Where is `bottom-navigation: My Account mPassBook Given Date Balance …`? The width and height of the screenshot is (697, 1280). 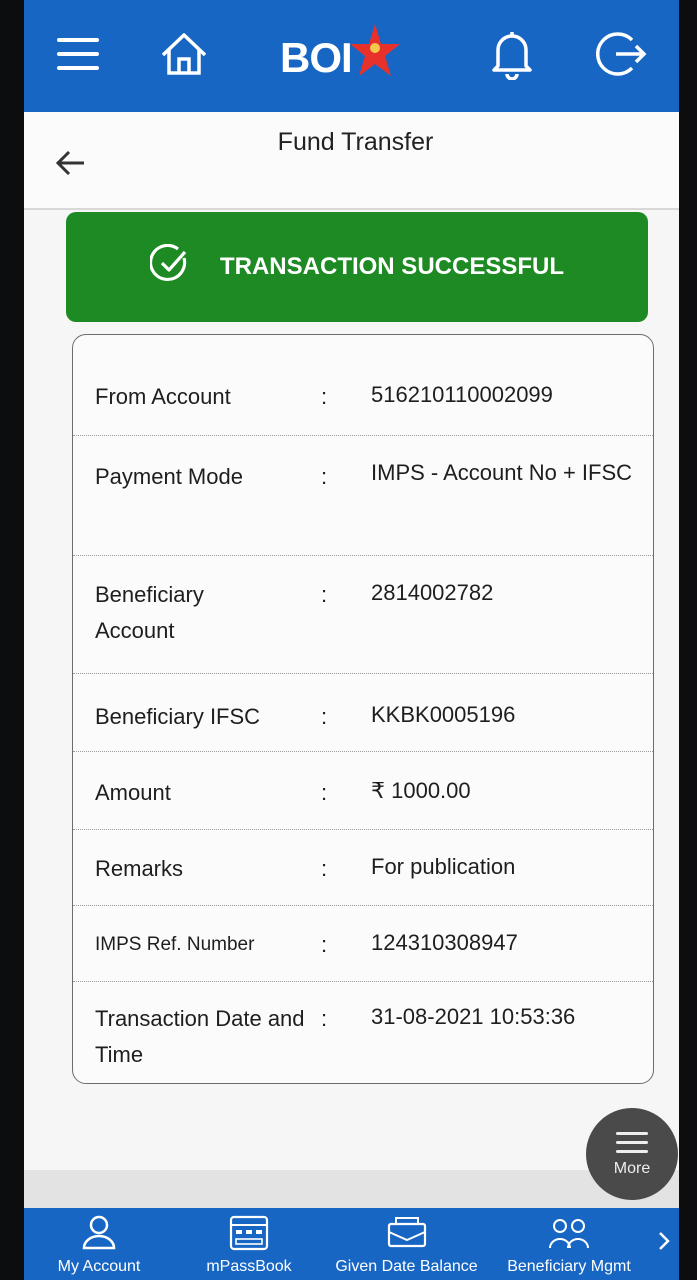 bottom-navigation: My Account mPassBook Given Date Balance … is located at coordinates (351, 1244).